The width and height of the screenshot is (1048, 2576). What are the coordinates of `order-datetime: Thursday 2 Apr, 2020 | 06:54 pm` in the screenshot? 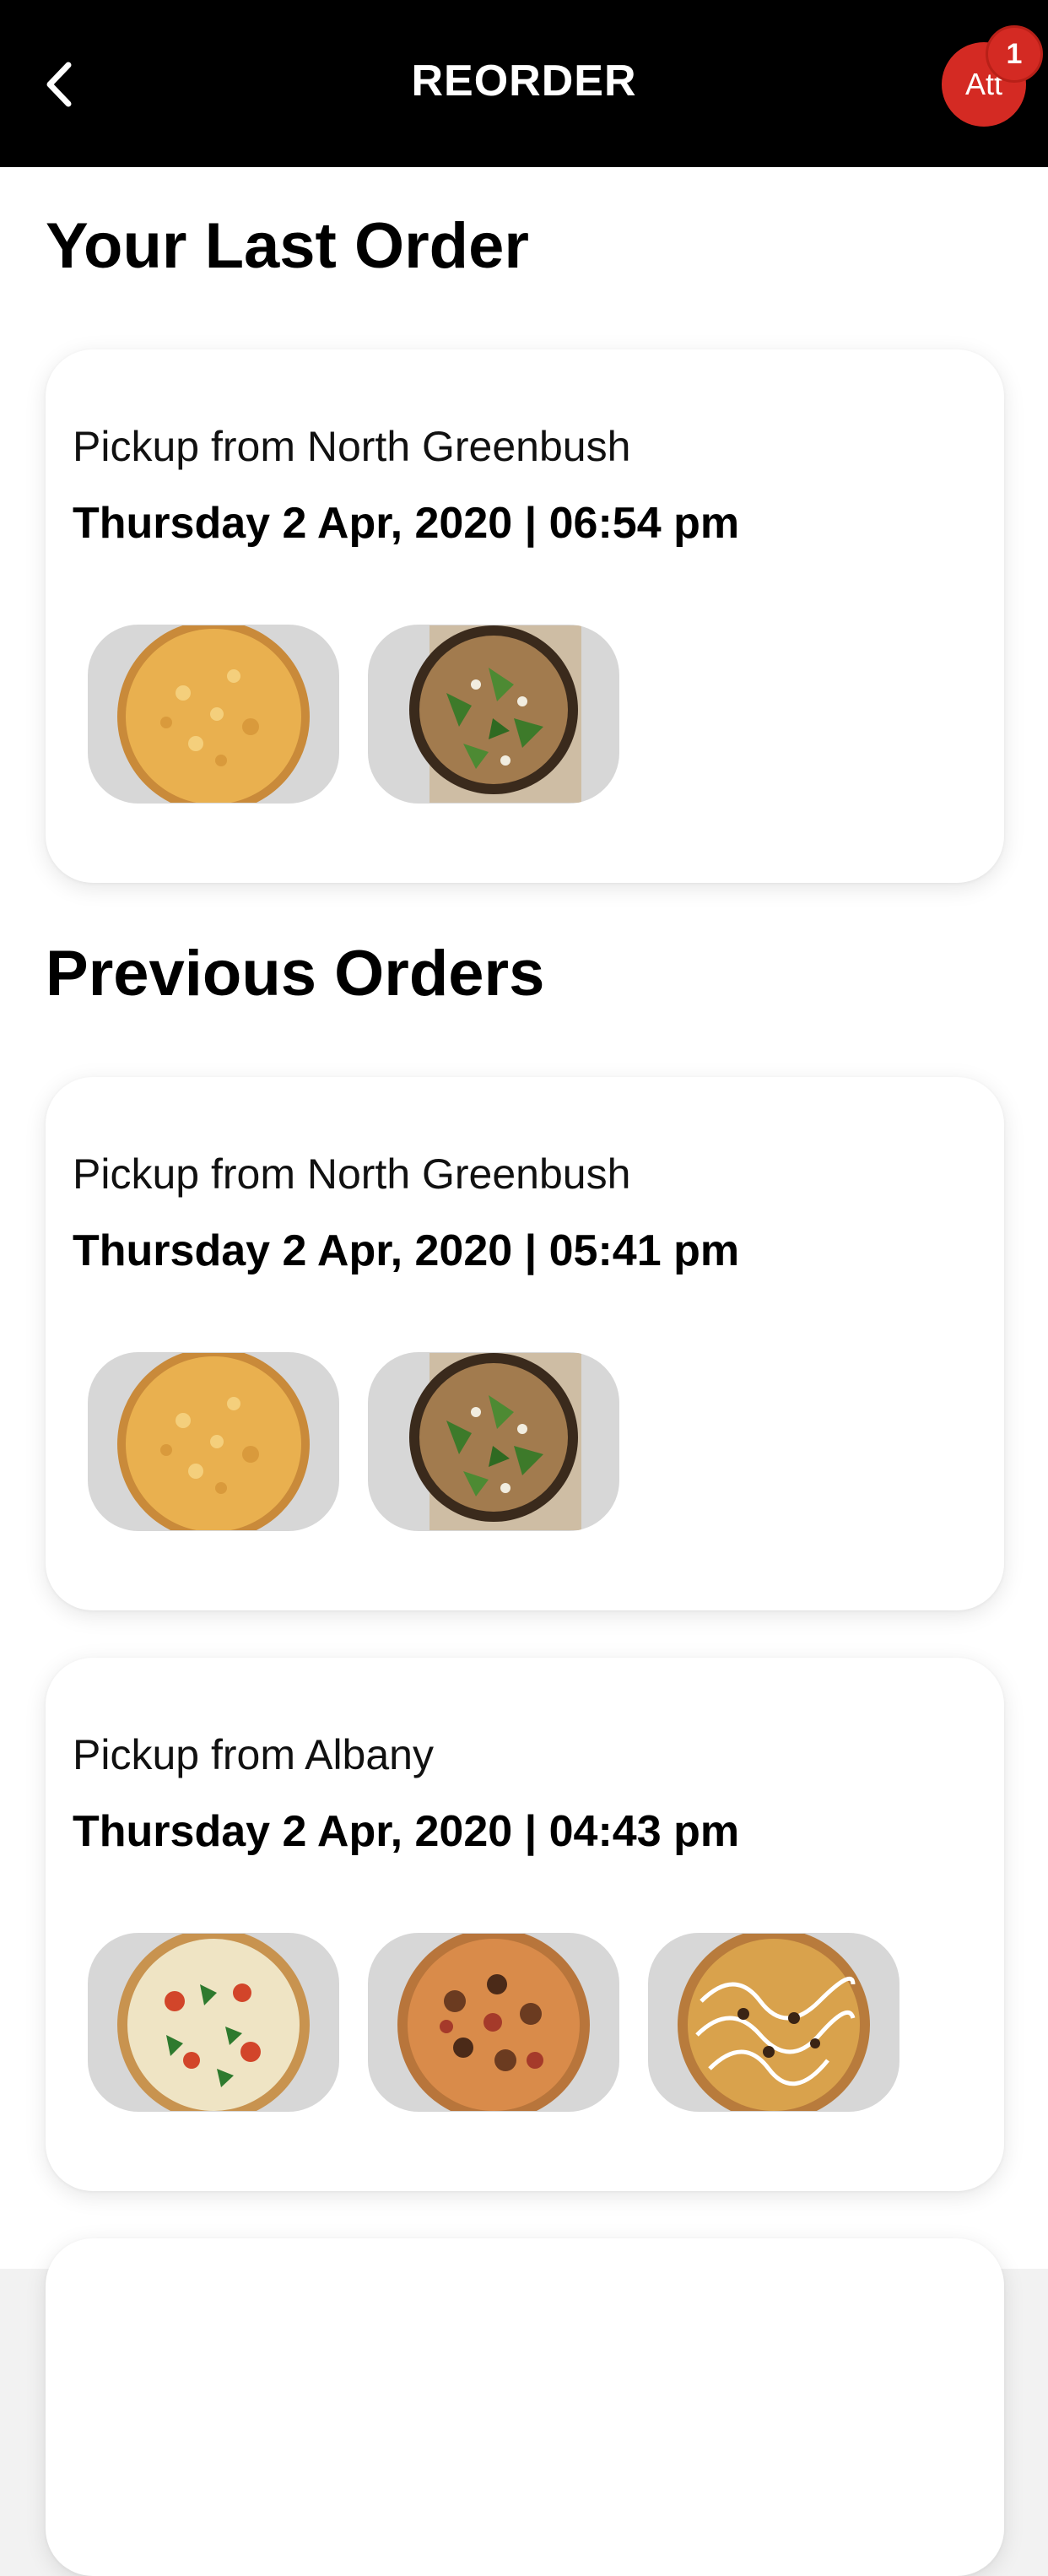 It's located at (406, 523).